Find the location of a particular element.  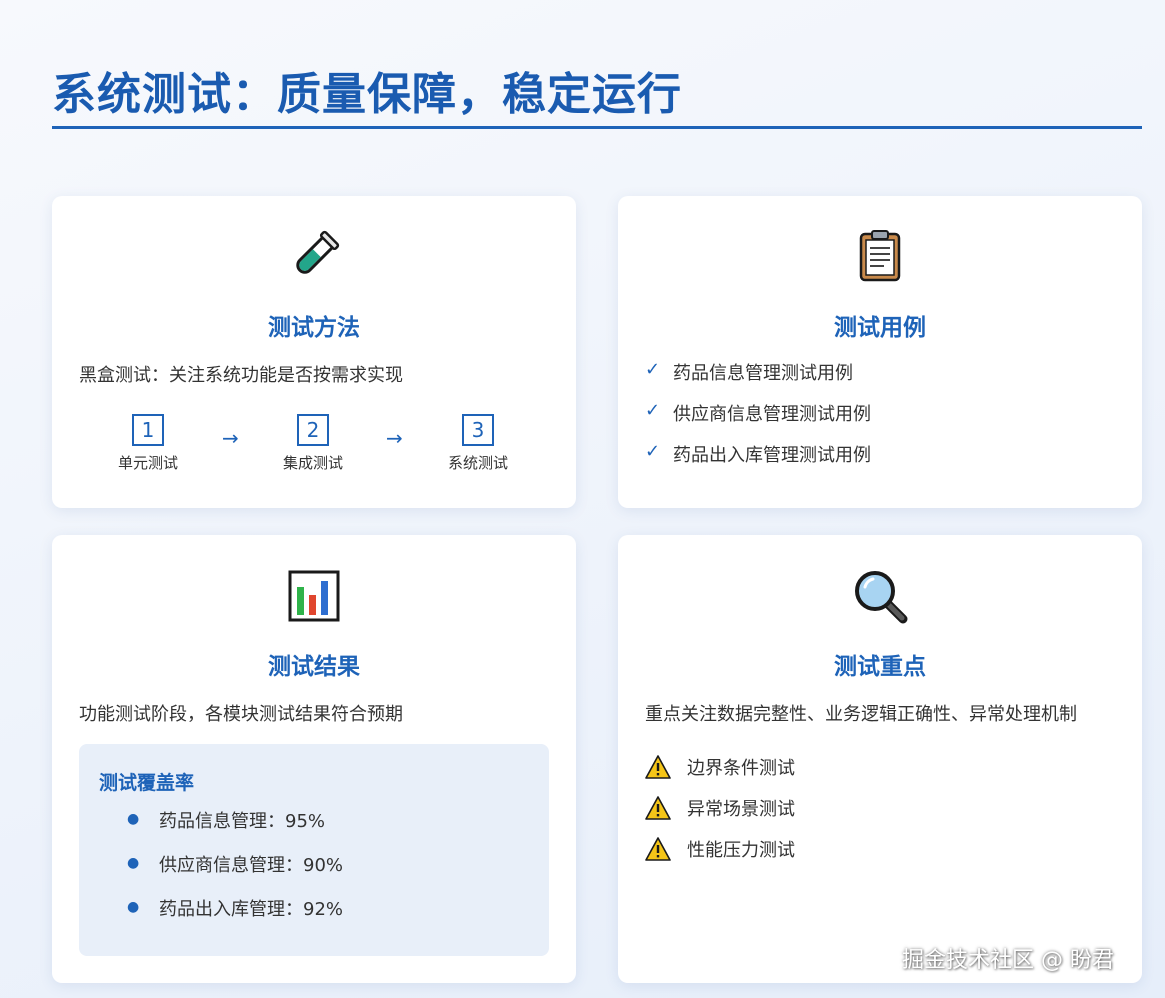

title-divider is located at coordinates (597, 127).